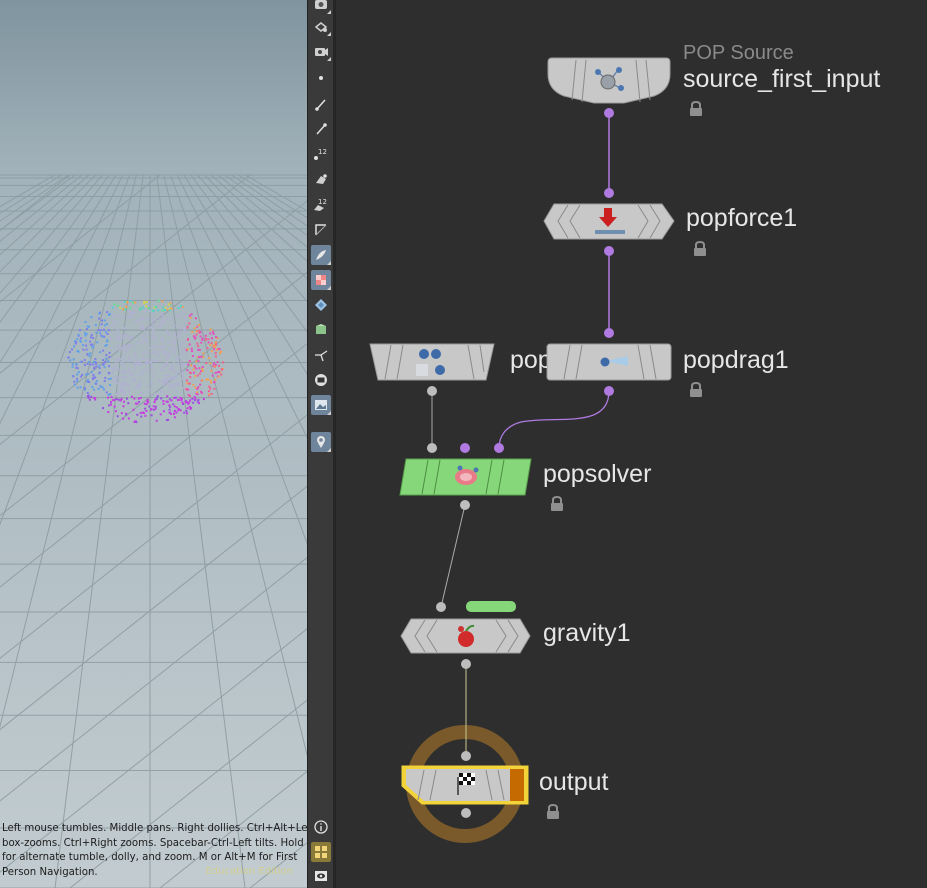 The image size is (927, 888). What do you see at coordinates (781, 79) in the screenshot?
I see `node-name-source: source_first_input` at bounding box center [781, 79].